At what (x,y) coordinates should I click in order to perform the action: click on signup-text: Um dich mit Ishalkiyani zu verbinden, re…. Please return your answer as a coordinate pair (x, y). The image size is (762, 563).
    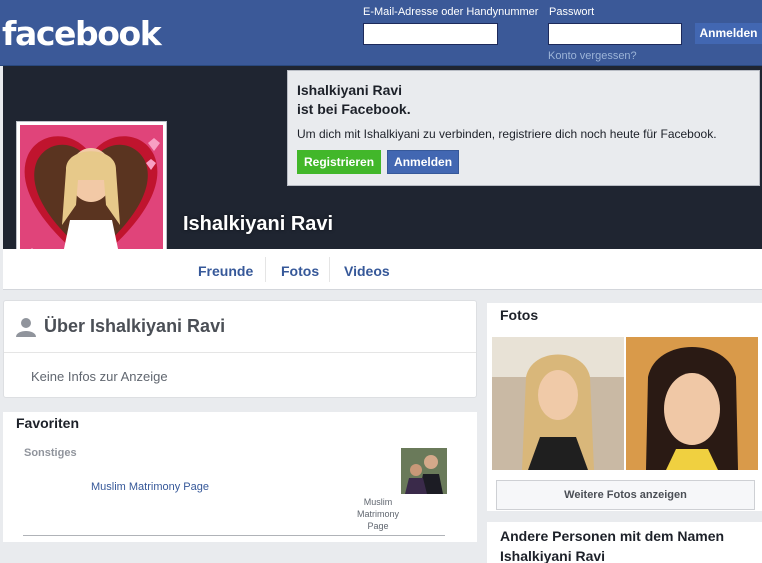
    Looking at the image, I should click on (507, 134).